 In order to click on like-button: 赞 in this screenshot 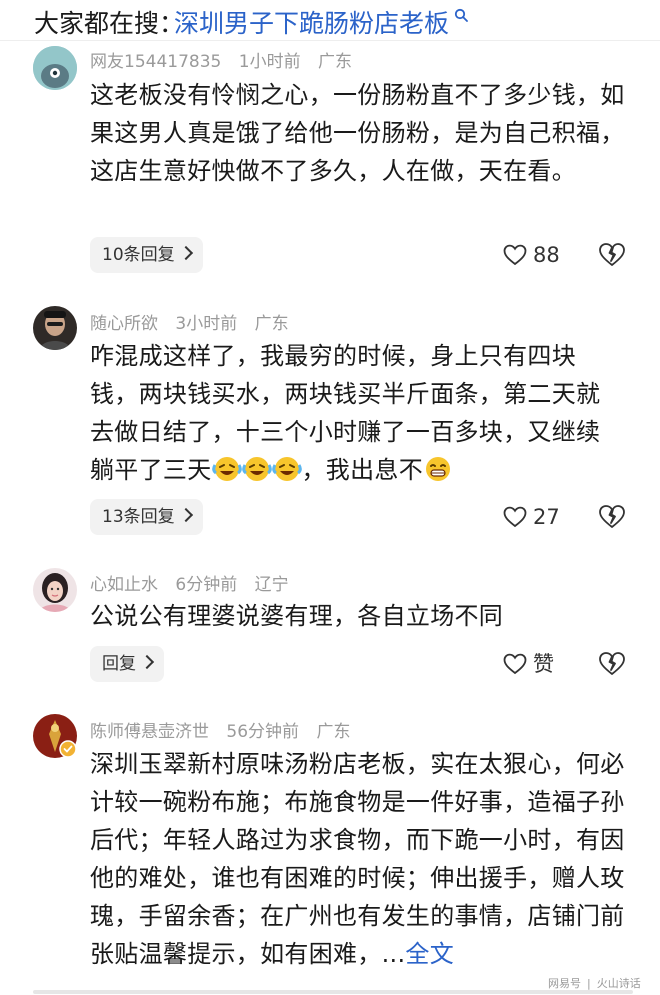, I will do `click(528, 664)`.